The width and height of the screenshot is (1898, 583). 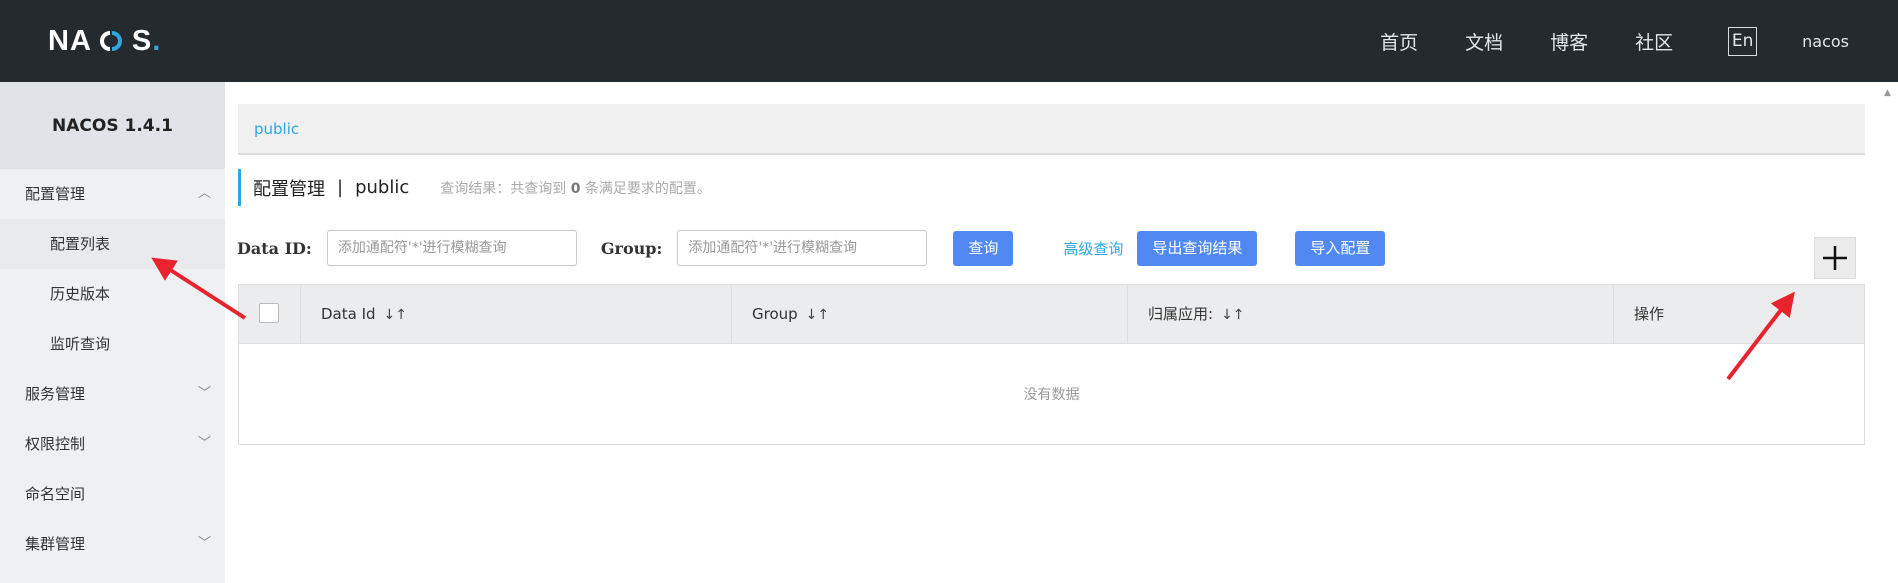 What do you see at coordinates (1889, 332) in the screenshot?
I see `page-scrollbar: ▲` at bounding box center [1889, 332].